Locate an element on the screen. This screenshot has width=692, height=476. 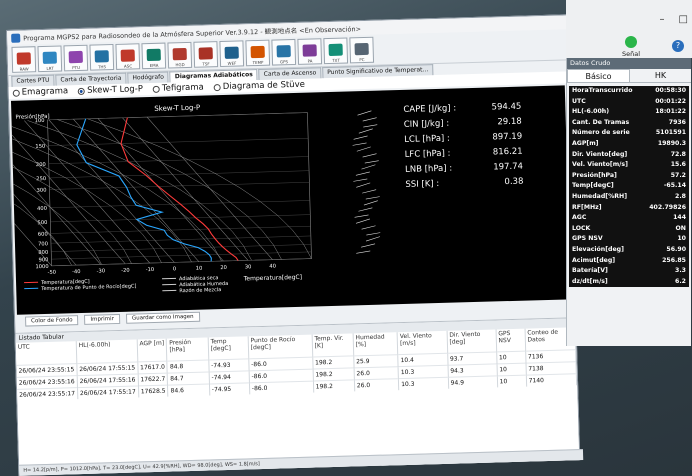
raw-data-row: Elevación[deg] 56.90 is located at coordinates (629, 250).